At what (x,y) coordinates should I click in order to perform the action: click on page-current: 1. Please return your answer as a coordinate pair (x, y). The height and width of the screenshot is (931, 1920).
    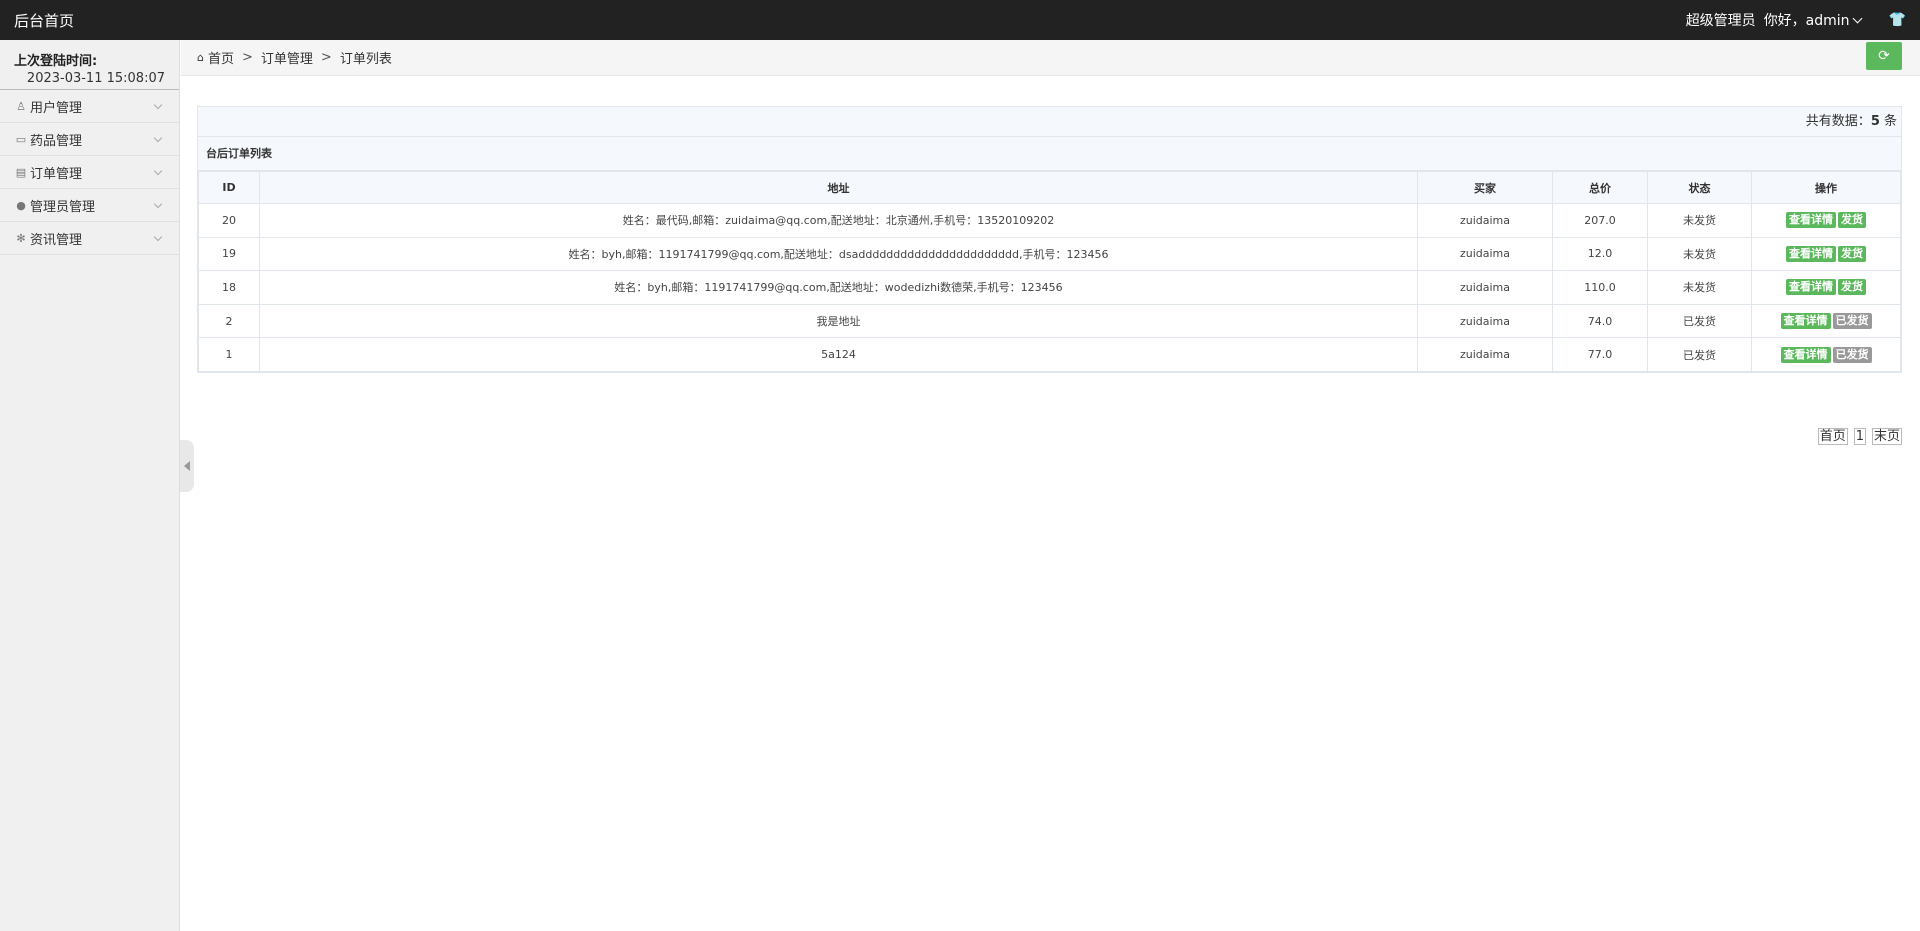
    Looking at the image, I should click on (1859, 436).